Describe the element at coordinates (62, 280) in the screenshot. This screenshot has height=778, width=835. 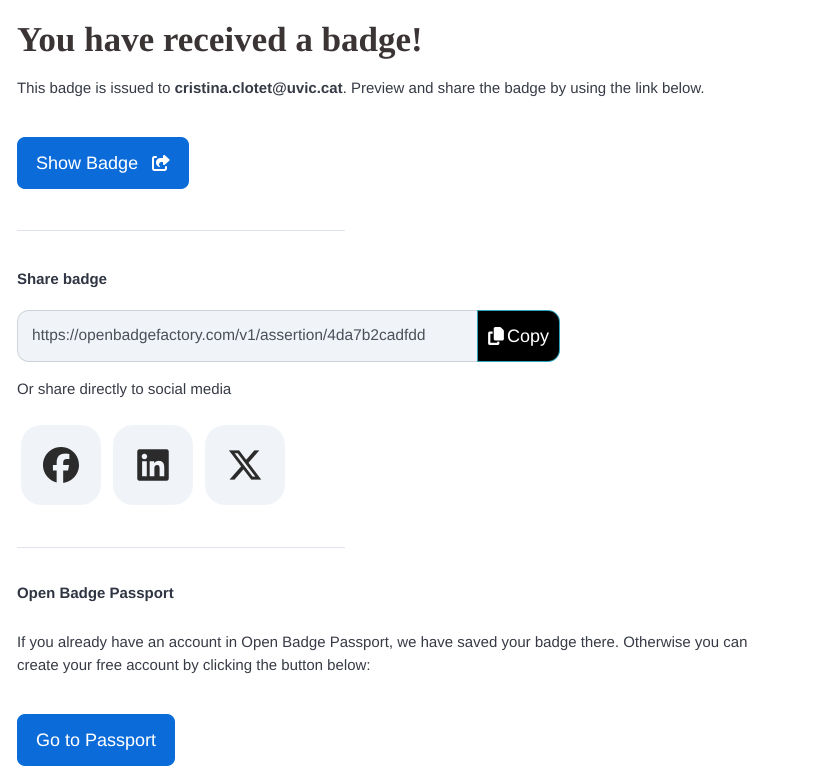
I see `share-heading: Share badge` at that location.